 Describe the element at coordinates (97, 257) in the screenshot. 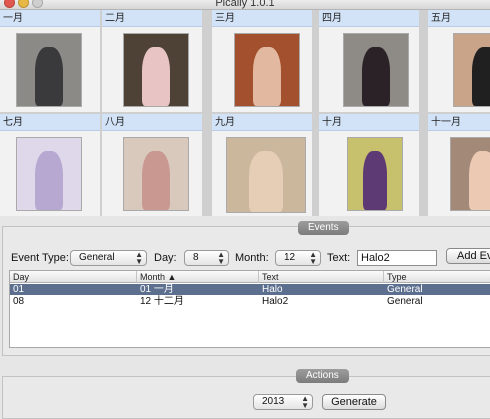

I see `event-type-value: General` at that location.